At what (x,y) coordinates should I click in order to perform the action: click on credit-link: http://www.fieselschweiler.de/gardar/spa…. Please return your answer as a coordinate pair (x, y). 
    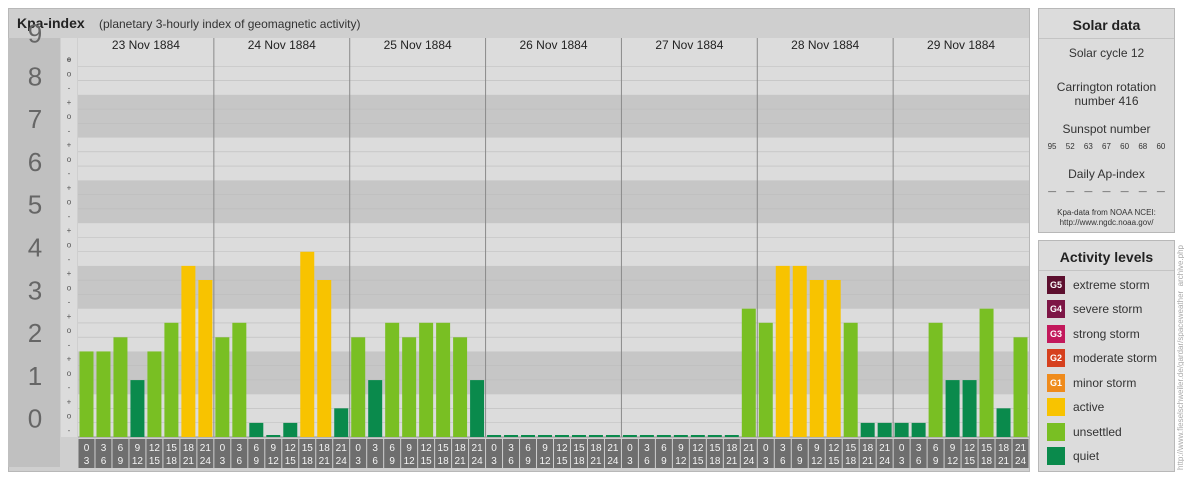
    Looking at the image, I should click on (1180, 357).